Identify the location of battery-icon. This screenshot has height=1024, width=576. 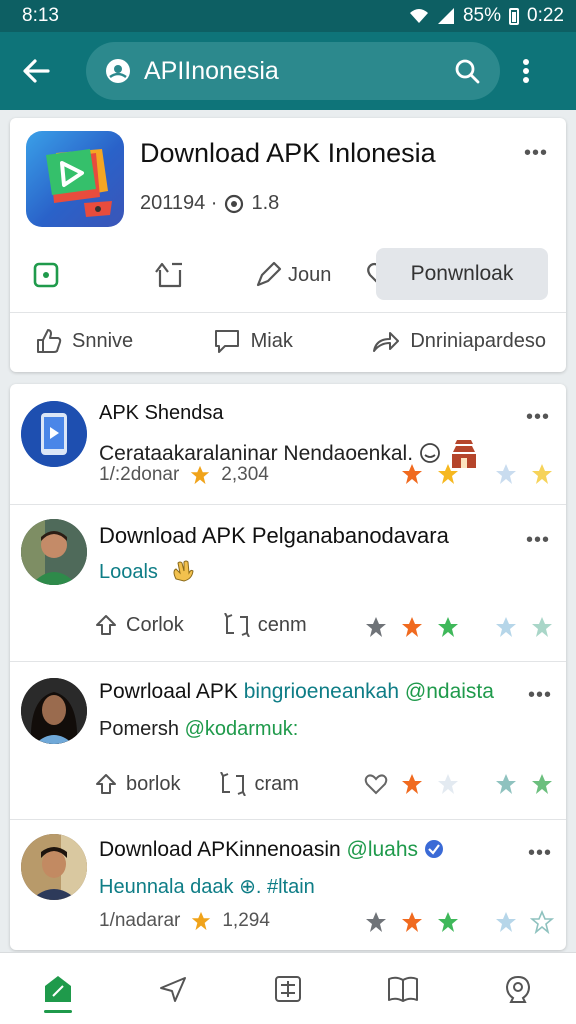
(514, 16).